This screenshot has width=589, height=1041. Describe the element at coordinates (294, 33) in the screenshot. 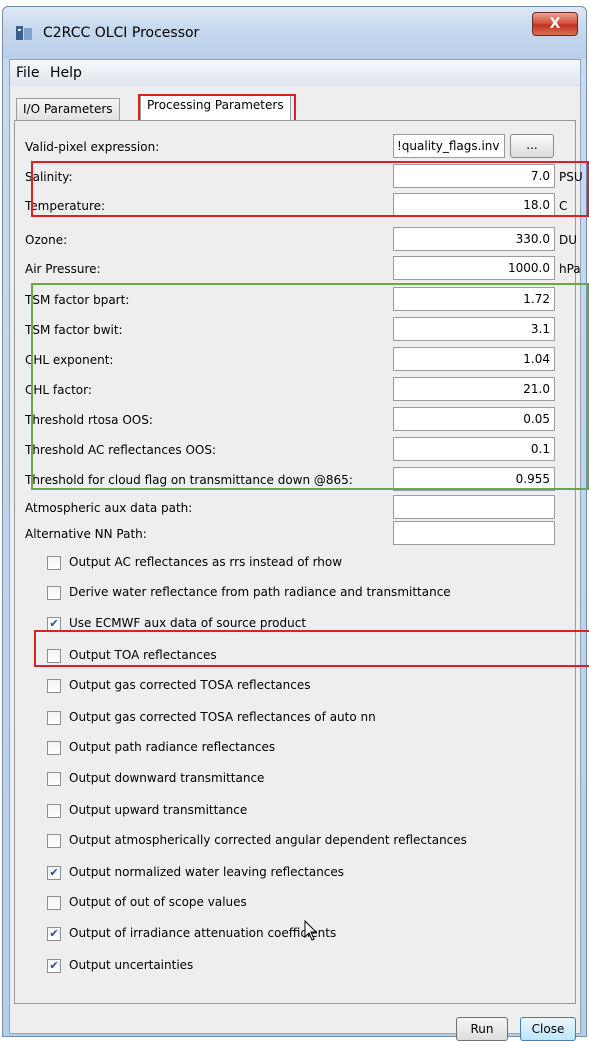

I see `title-bar: C2RCC OLCI Processor X` at that location.